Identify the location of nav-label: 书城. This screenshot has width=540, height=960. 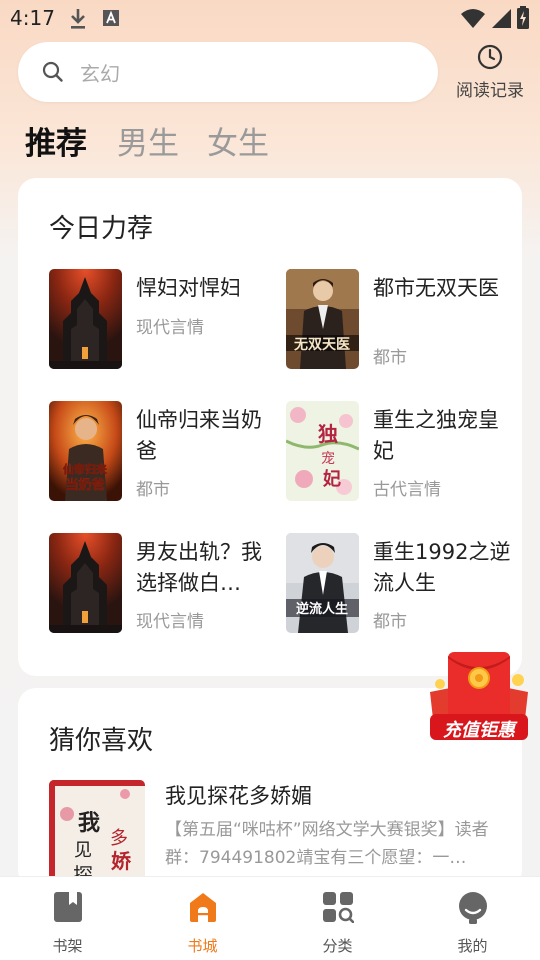
(202, 946).